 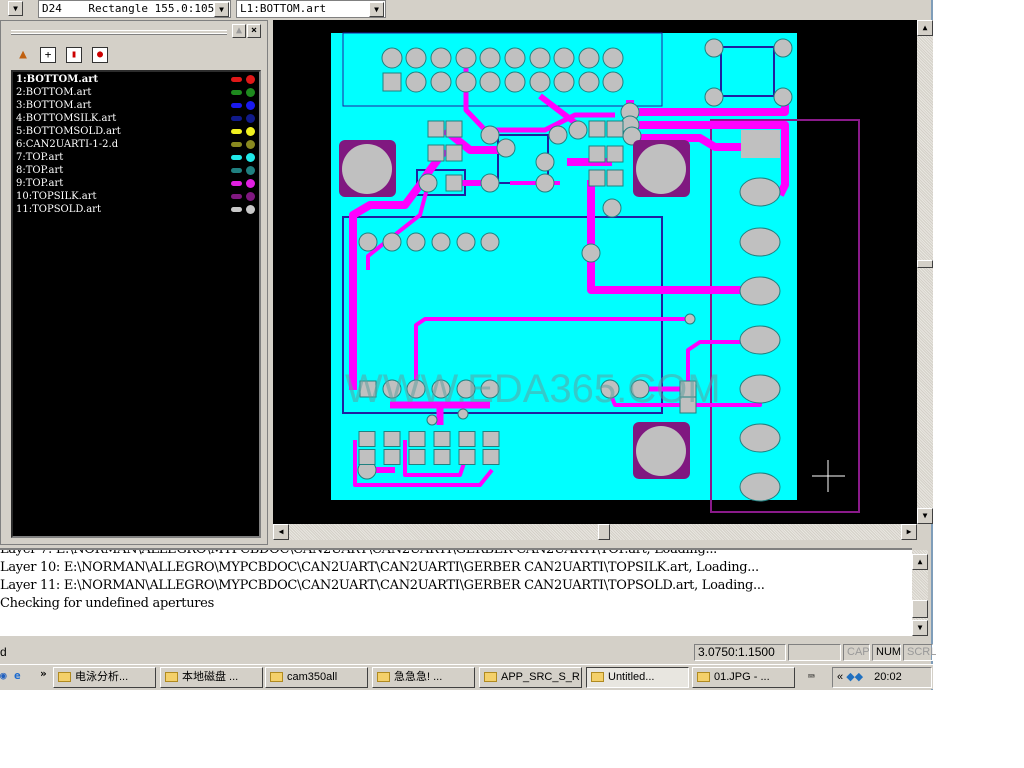 I want to click on layer-info-icon: ▮, so click(x=74, y=55).